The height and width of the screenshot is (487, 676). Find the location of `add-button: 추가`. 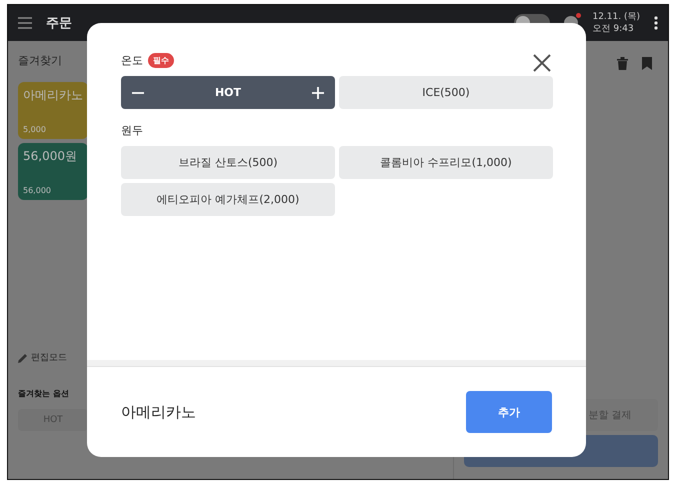

add-button: 추가 is located at coordinates (509, 412).